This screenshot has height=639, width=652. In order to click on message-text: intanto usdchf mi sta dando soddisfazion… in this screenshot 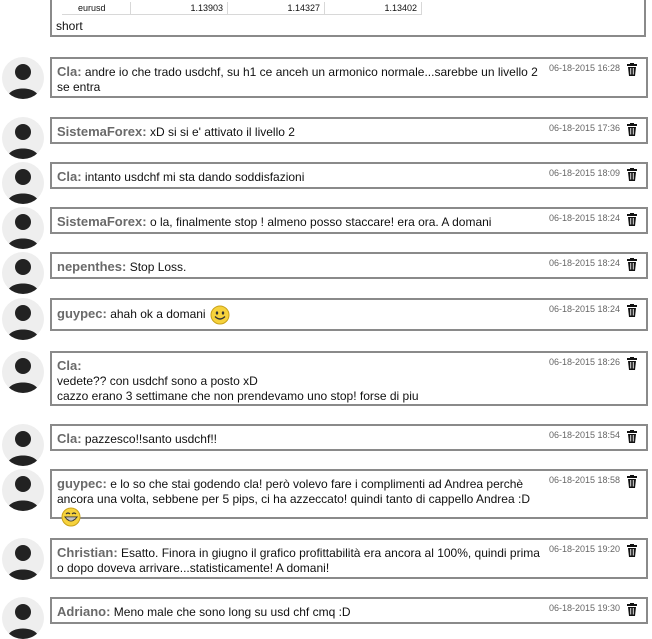, I will do `click(194, 177)`.